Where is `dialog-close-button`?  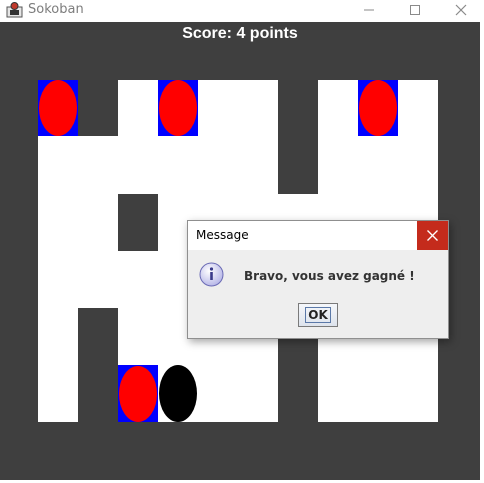 dialog-close-button is located at coordinates (432, 235).